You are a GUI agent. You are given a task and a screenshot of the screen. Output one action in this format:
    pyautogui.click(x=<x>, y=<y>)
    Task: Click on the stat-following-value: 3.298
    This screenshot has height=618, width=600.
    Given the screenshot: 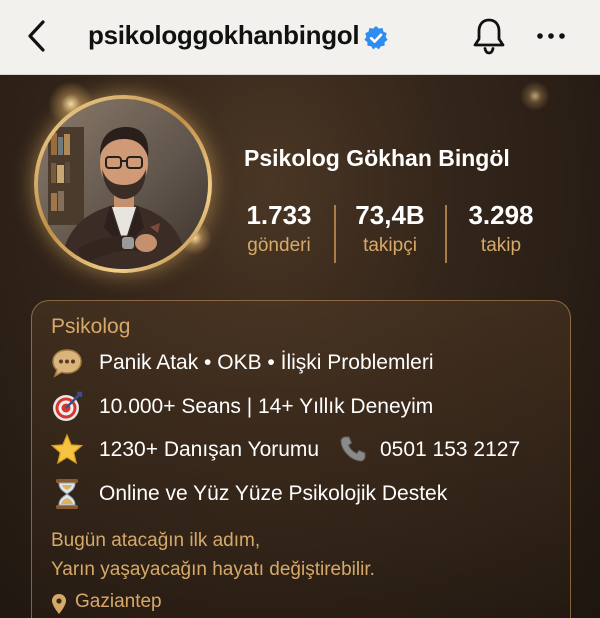 What is the action you would take?
    pyautogui.click(x=501, y=215)
    